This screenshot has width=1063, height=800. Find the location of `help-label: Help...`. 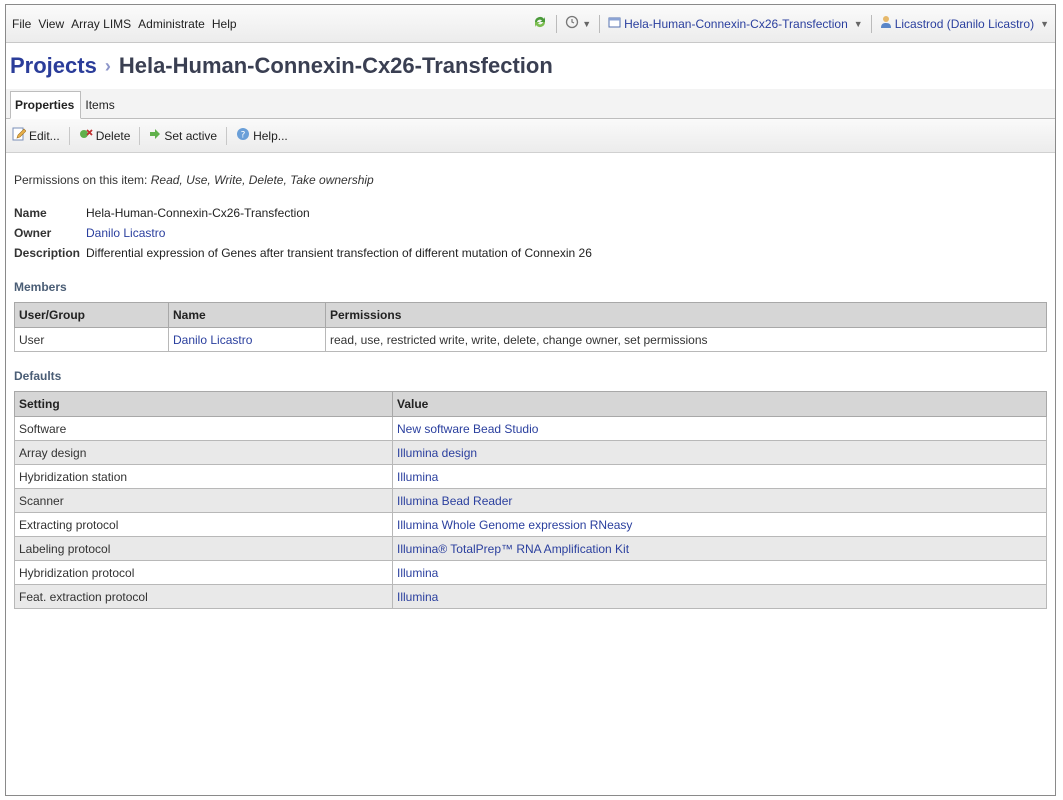

help-label: Help... is located at coordinates (270, 135).